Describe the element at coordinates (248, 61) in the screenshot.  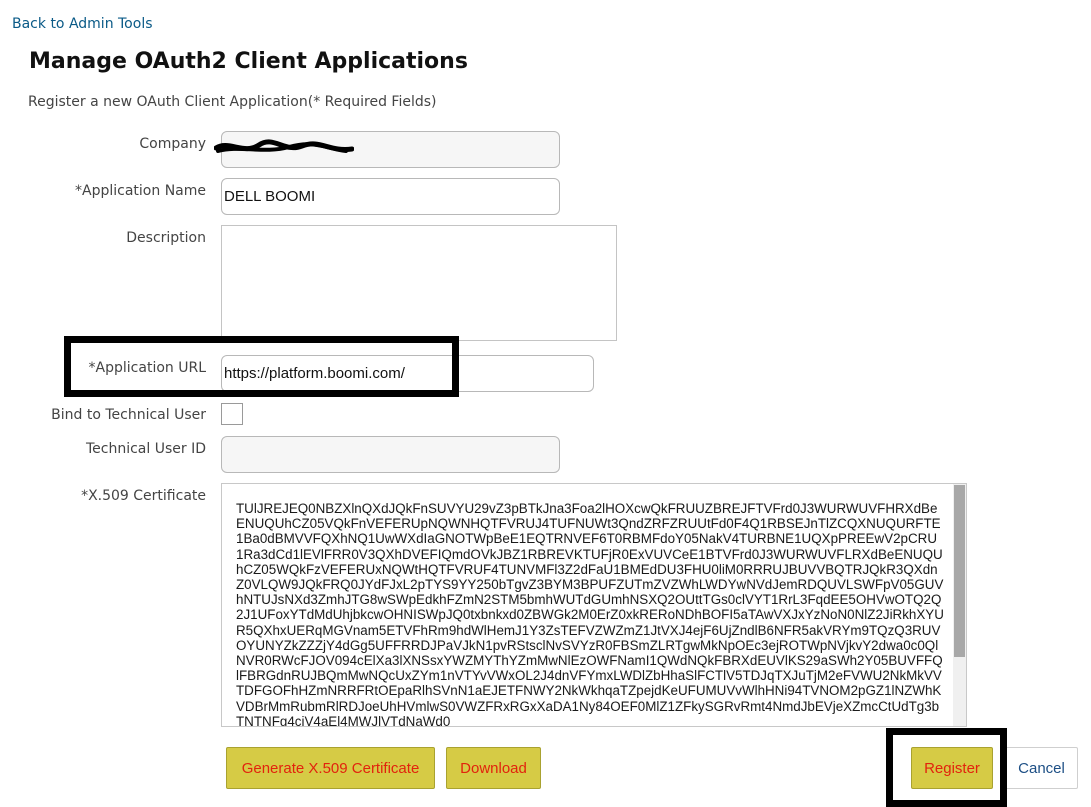
I see `page-title: Manage OAuth2 Client Applications` at that location.